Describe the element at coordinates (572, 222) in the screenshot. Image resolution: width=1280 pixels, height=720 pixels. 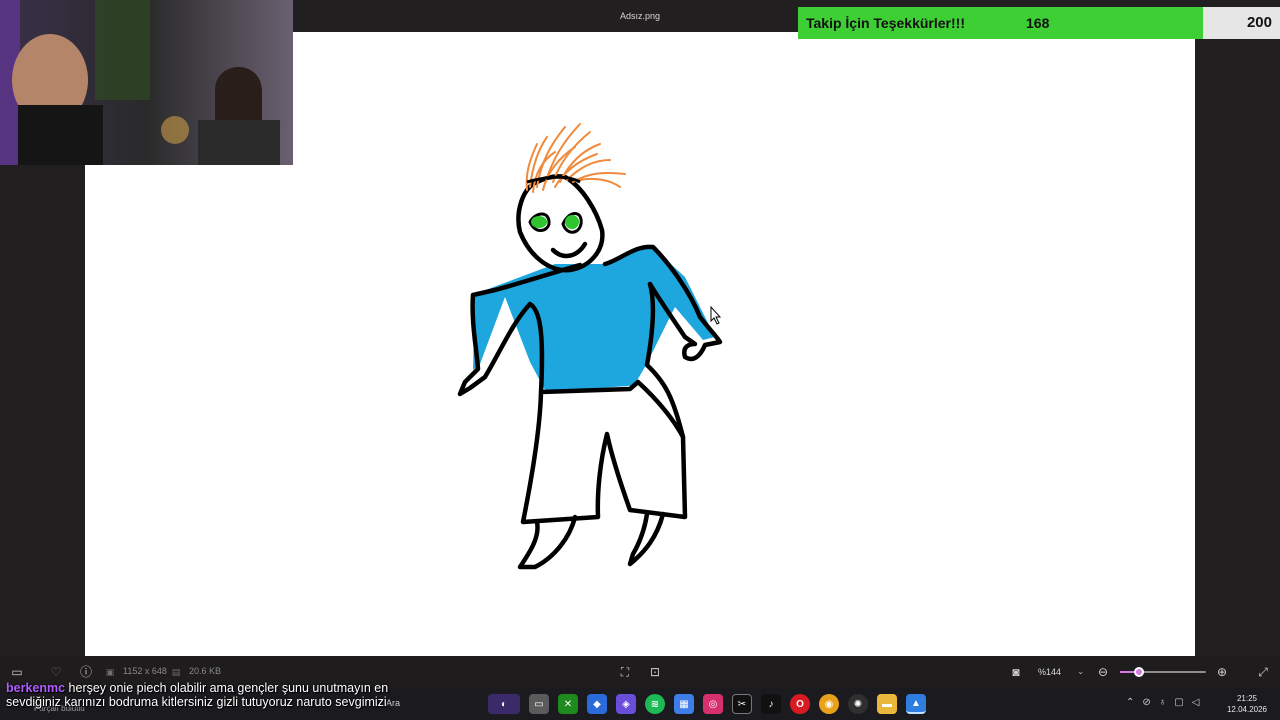
I see `right-eye` at that location.